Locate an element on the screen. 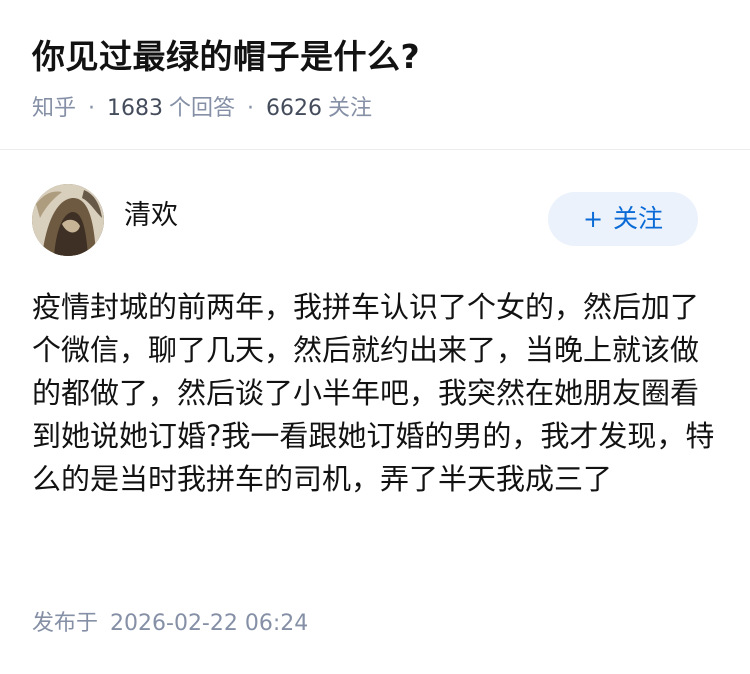 The image size is (750, 674). question-meta: 知乎 · 1683 个回答 · 6626 关注 is located at coordinates (202, 109).